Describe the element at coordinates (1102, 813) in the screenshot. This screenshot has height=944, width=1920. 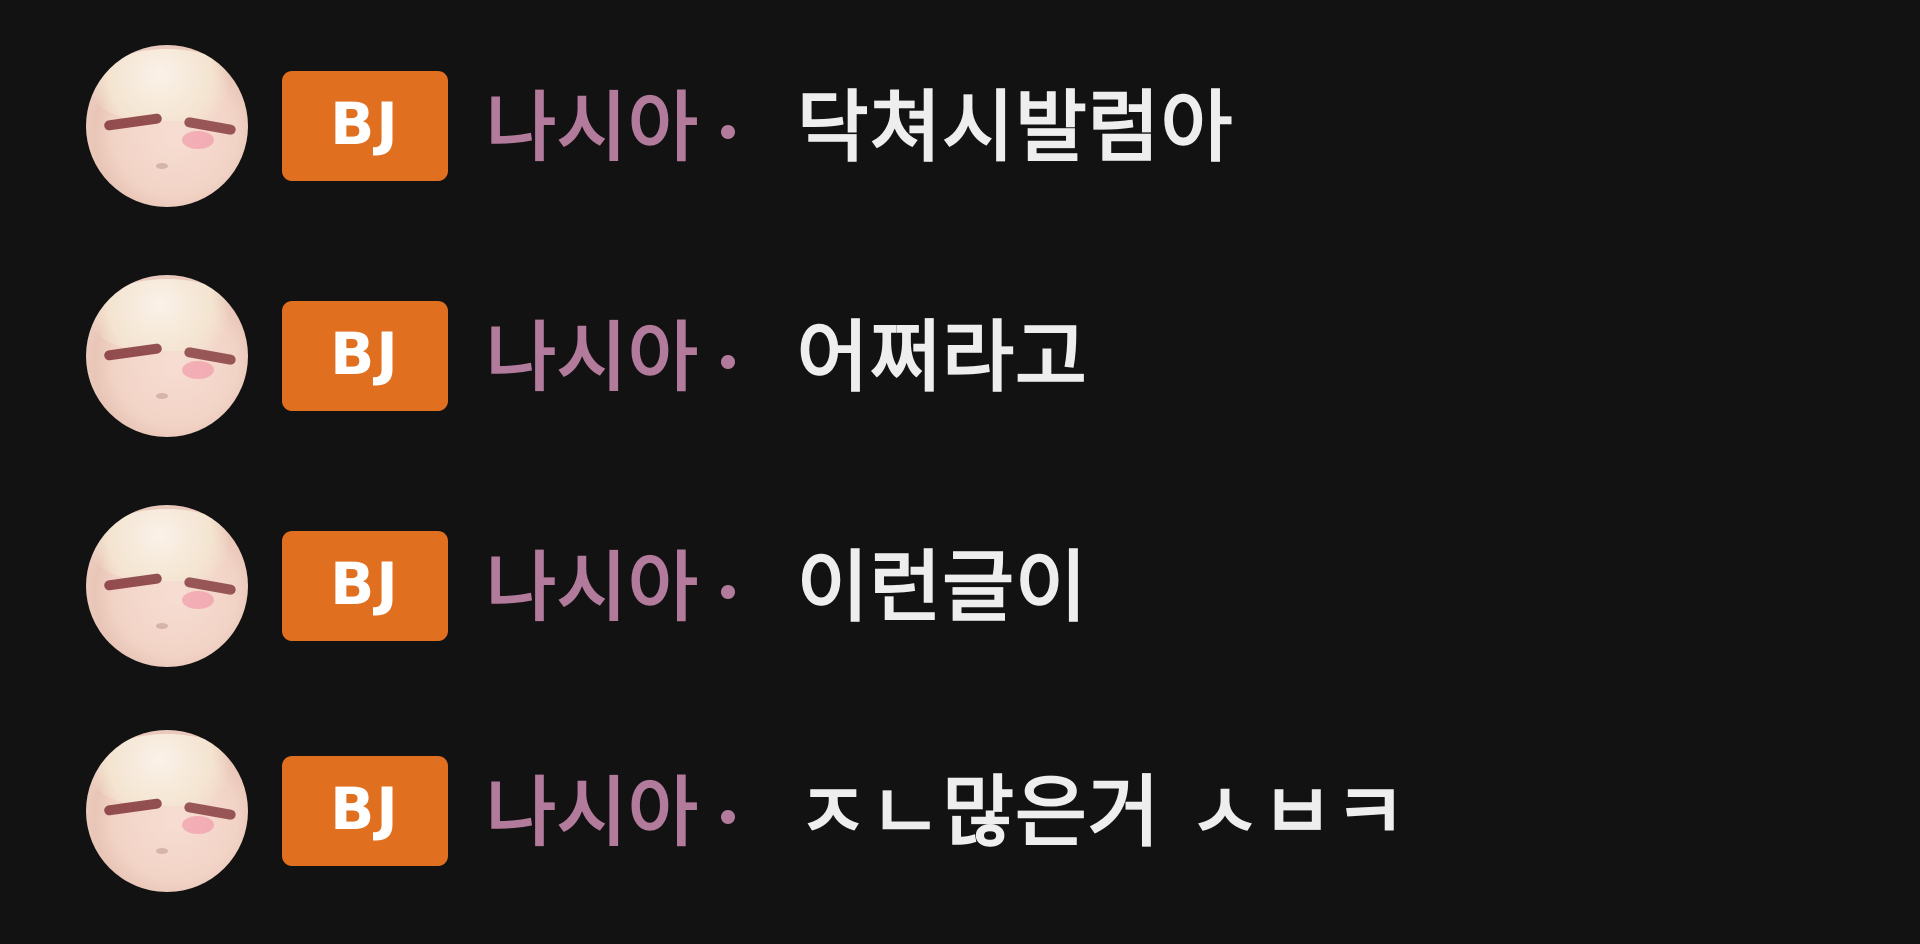
I see `message-text: ㅈㄴ많은거 ㅅㅂㅋ` at that location.